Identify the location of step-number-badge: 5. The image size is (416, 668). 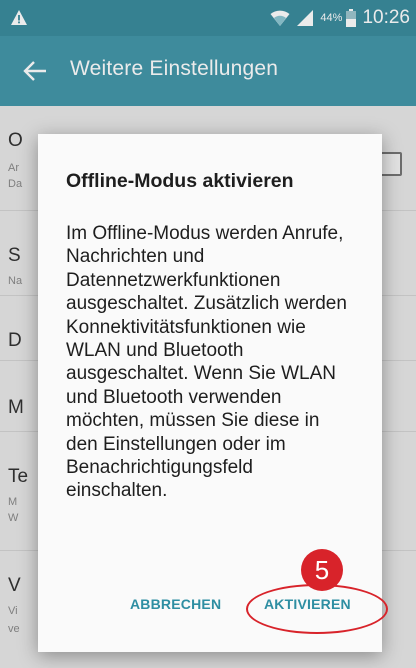
(322, 570).